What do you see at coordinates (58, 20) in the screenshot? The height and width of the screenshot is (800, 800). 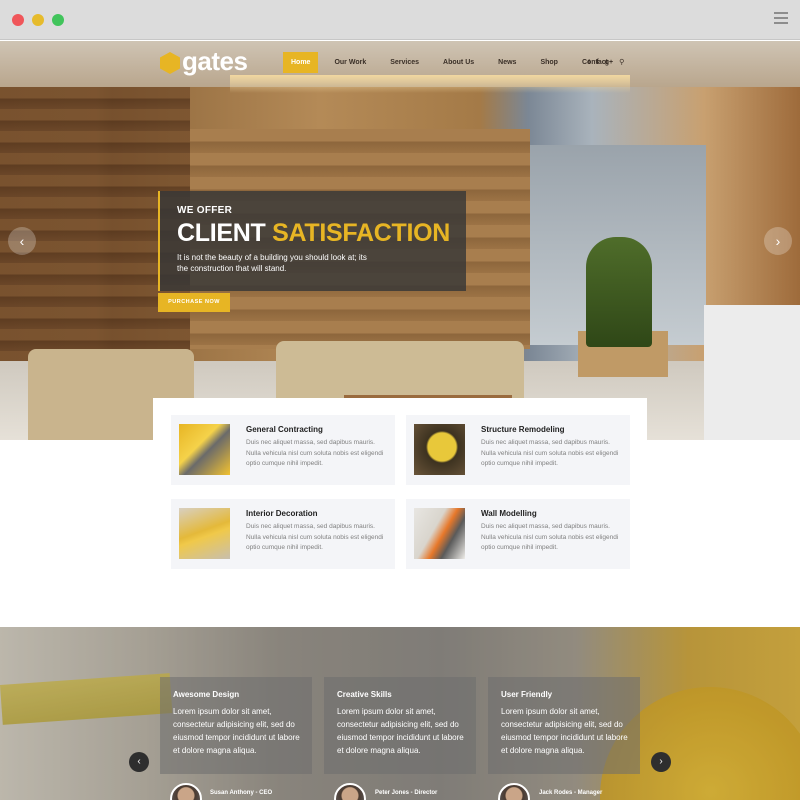 I see `maximize-window-icon` at bounding box center [58, 20].